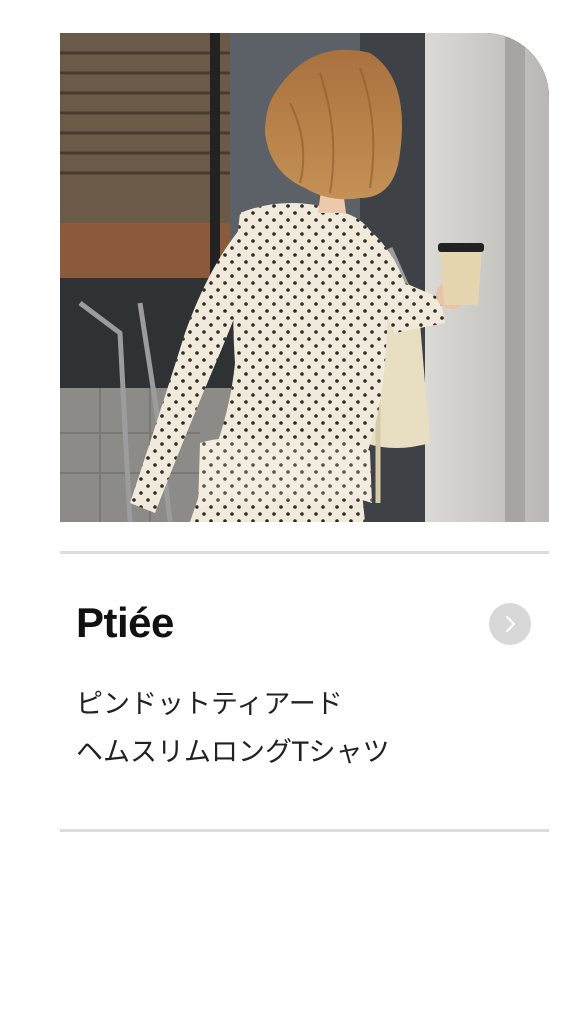 This screenshot has height=1014, width=561. I want to click on bottom-divider, so click(304, 830).